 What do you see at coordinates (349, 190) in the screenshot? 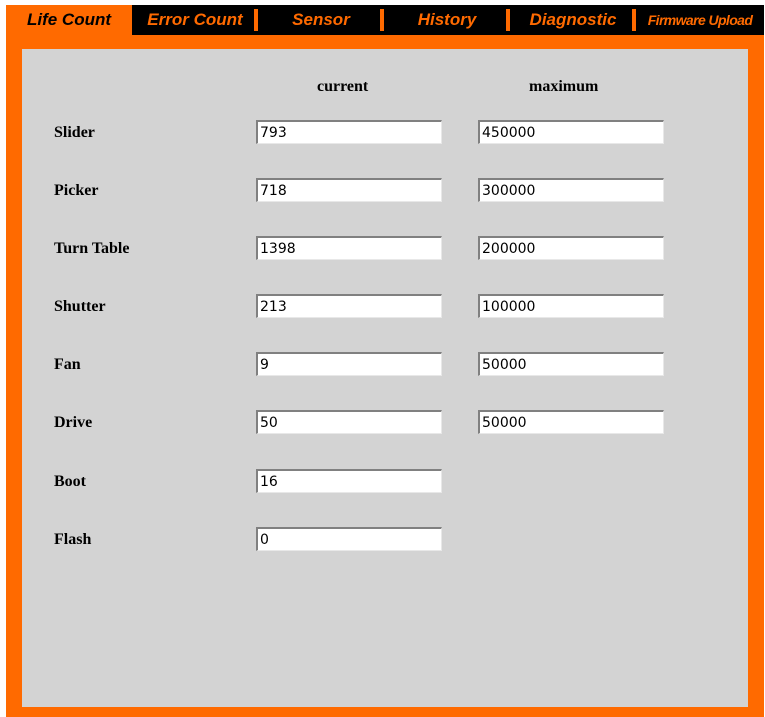
I see `picker-current-field` at bounding box center [349, 190].